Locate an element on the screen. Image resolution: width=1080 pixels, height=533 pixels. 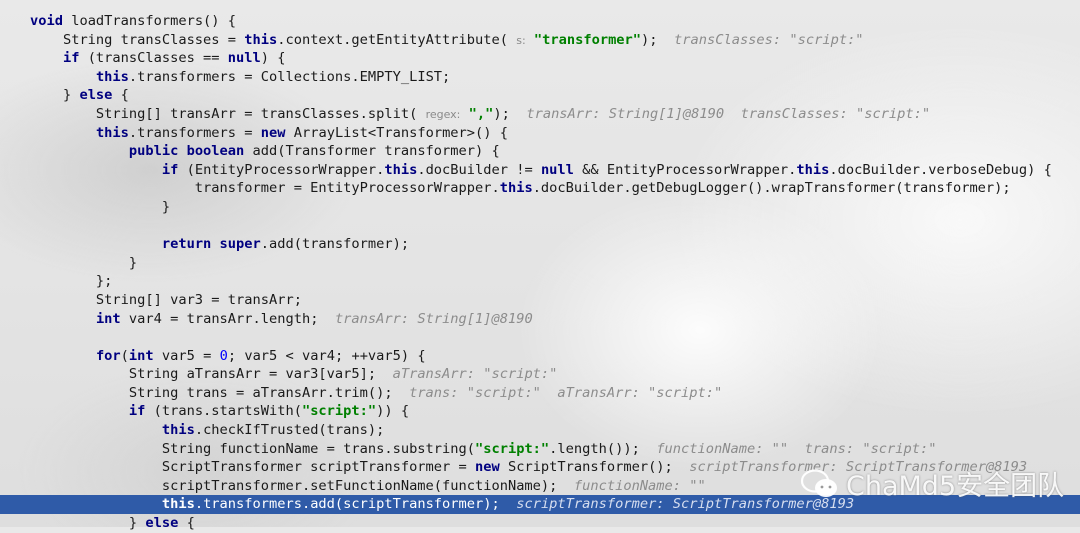
code-text: String[] transArr = transClasses.split( is located at coordinates (228, 113).